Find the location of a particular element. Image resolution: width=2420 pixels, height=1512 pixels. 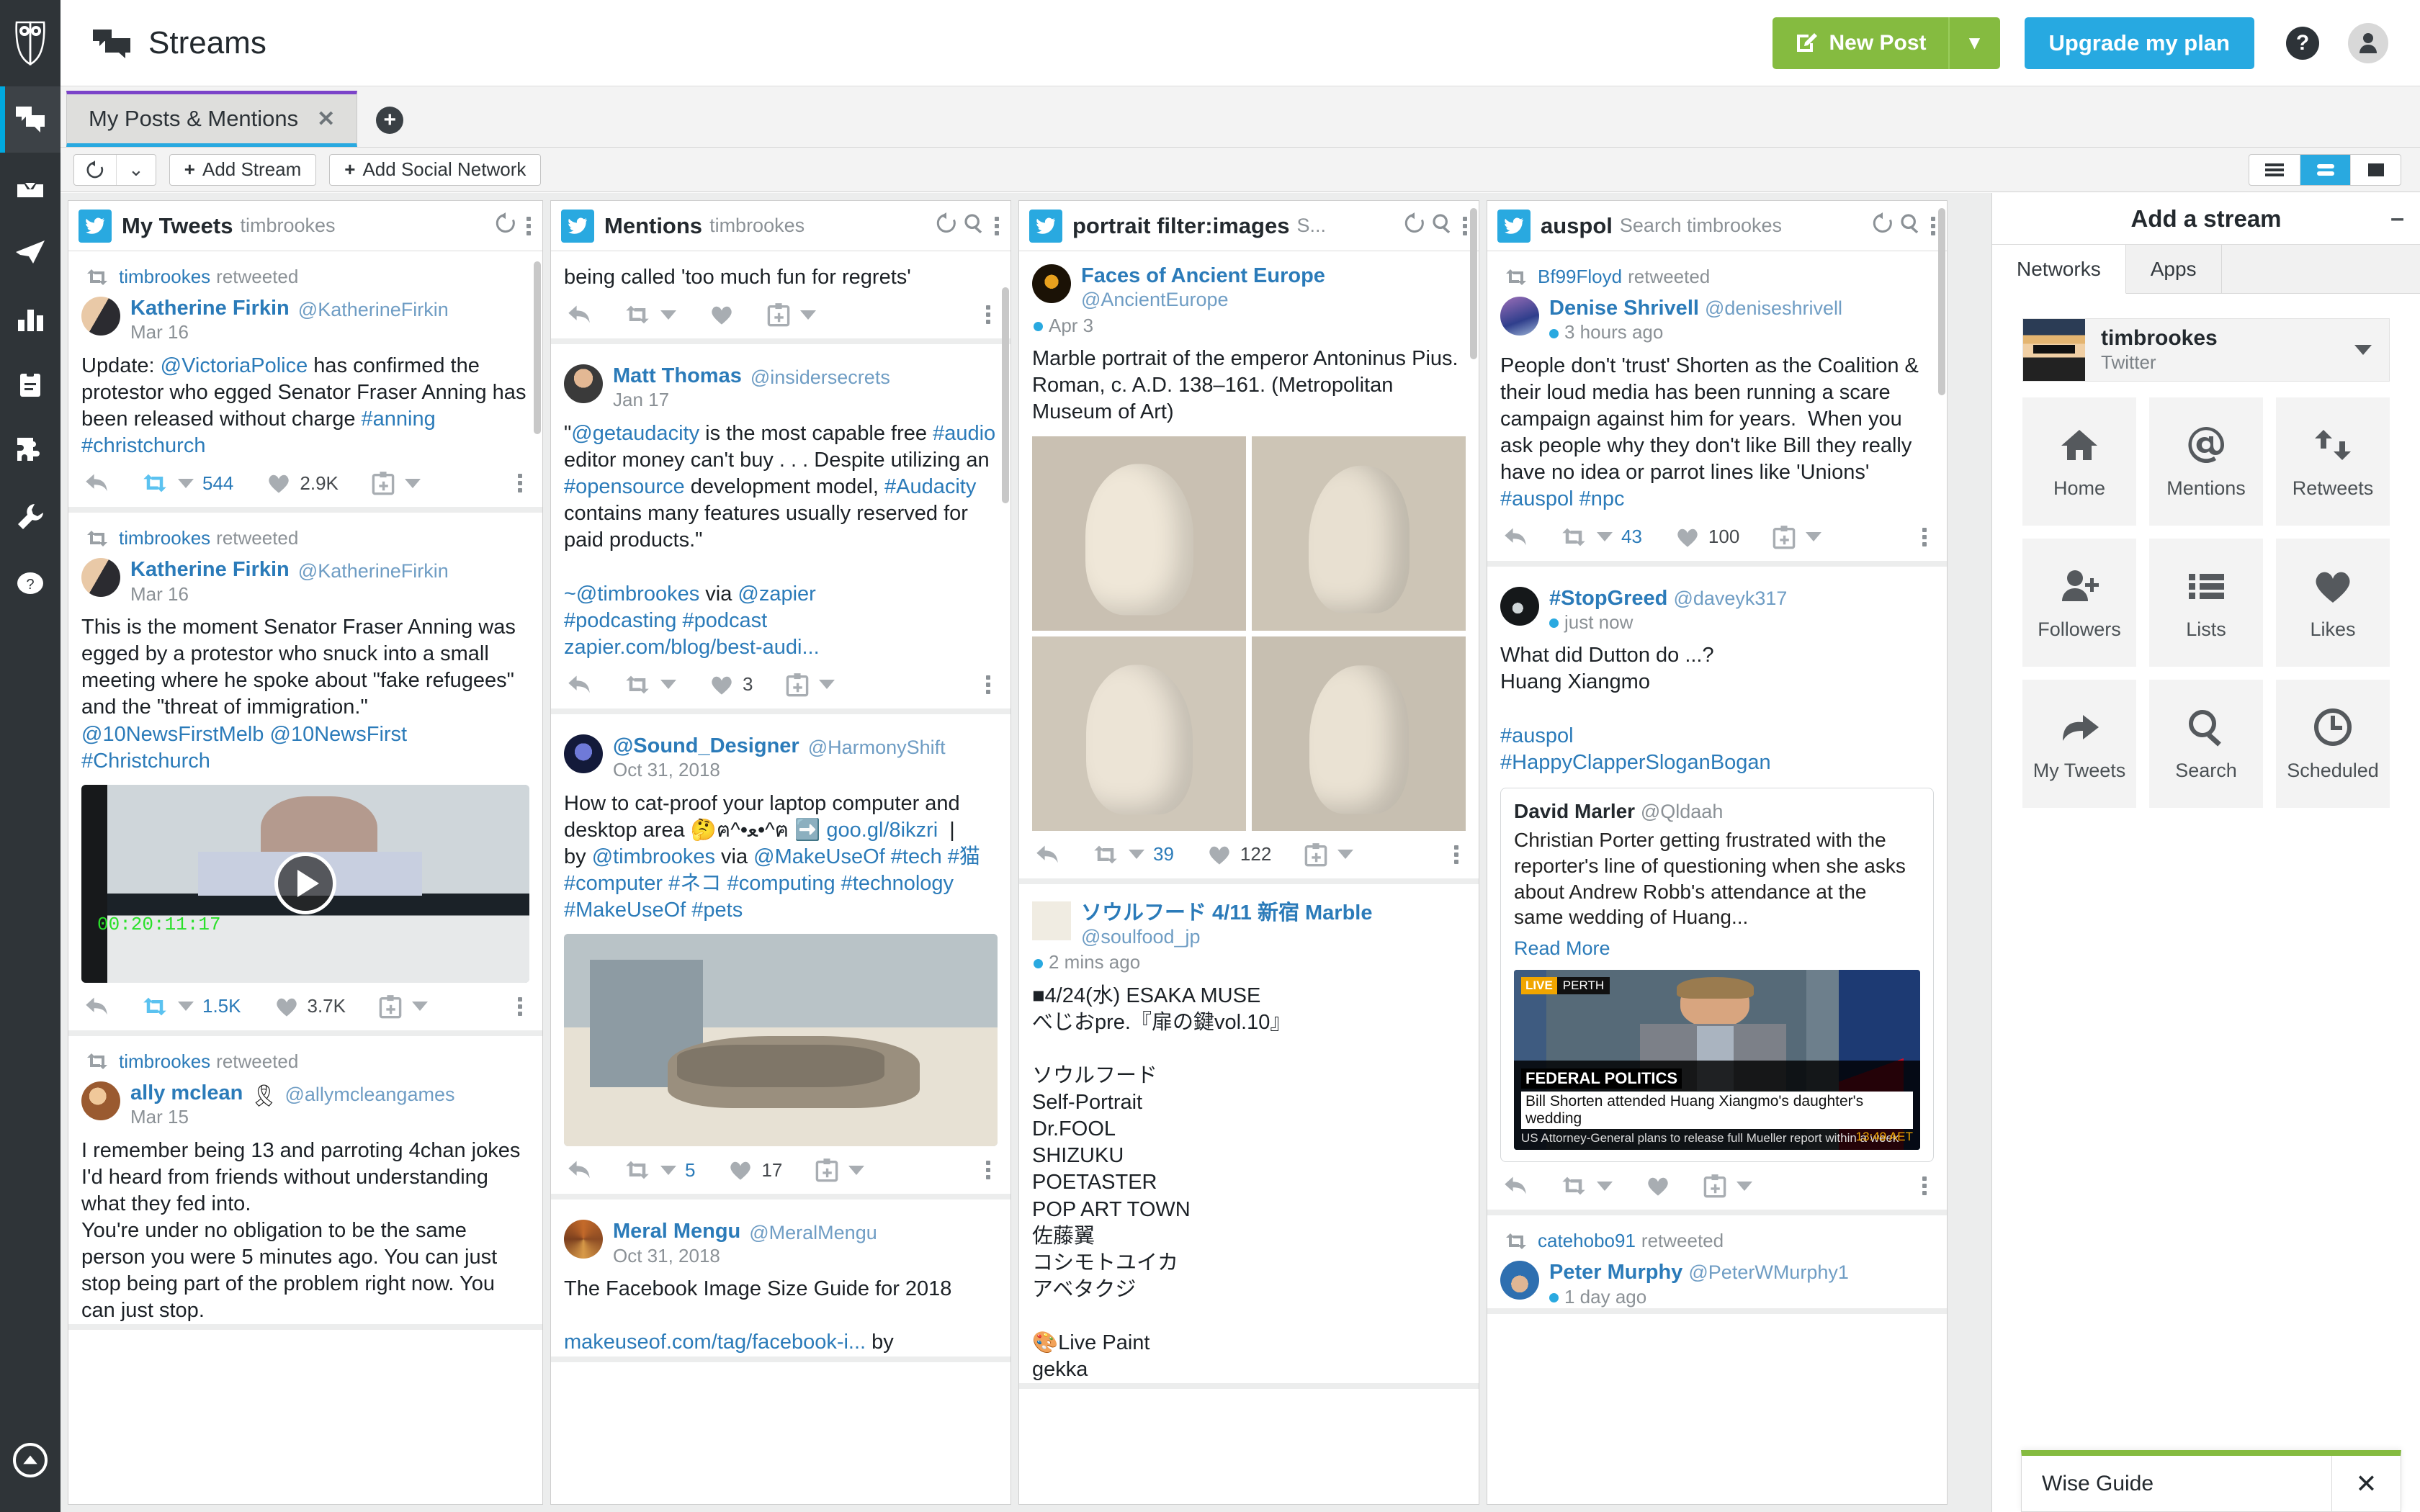

account-selector: timbrookes Twitter is located at coordinates (2206, 350).